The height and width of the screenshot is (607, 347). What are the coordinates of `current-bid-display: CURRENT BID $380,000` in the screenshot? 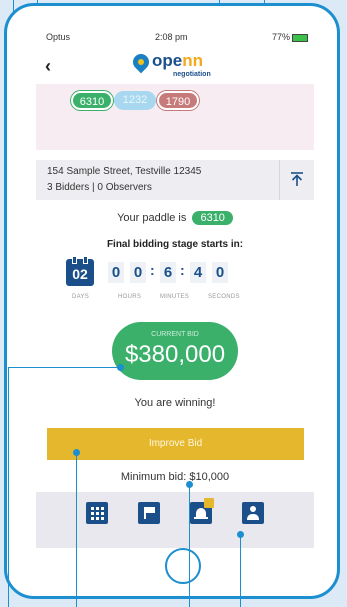 It's located at (175, 351).